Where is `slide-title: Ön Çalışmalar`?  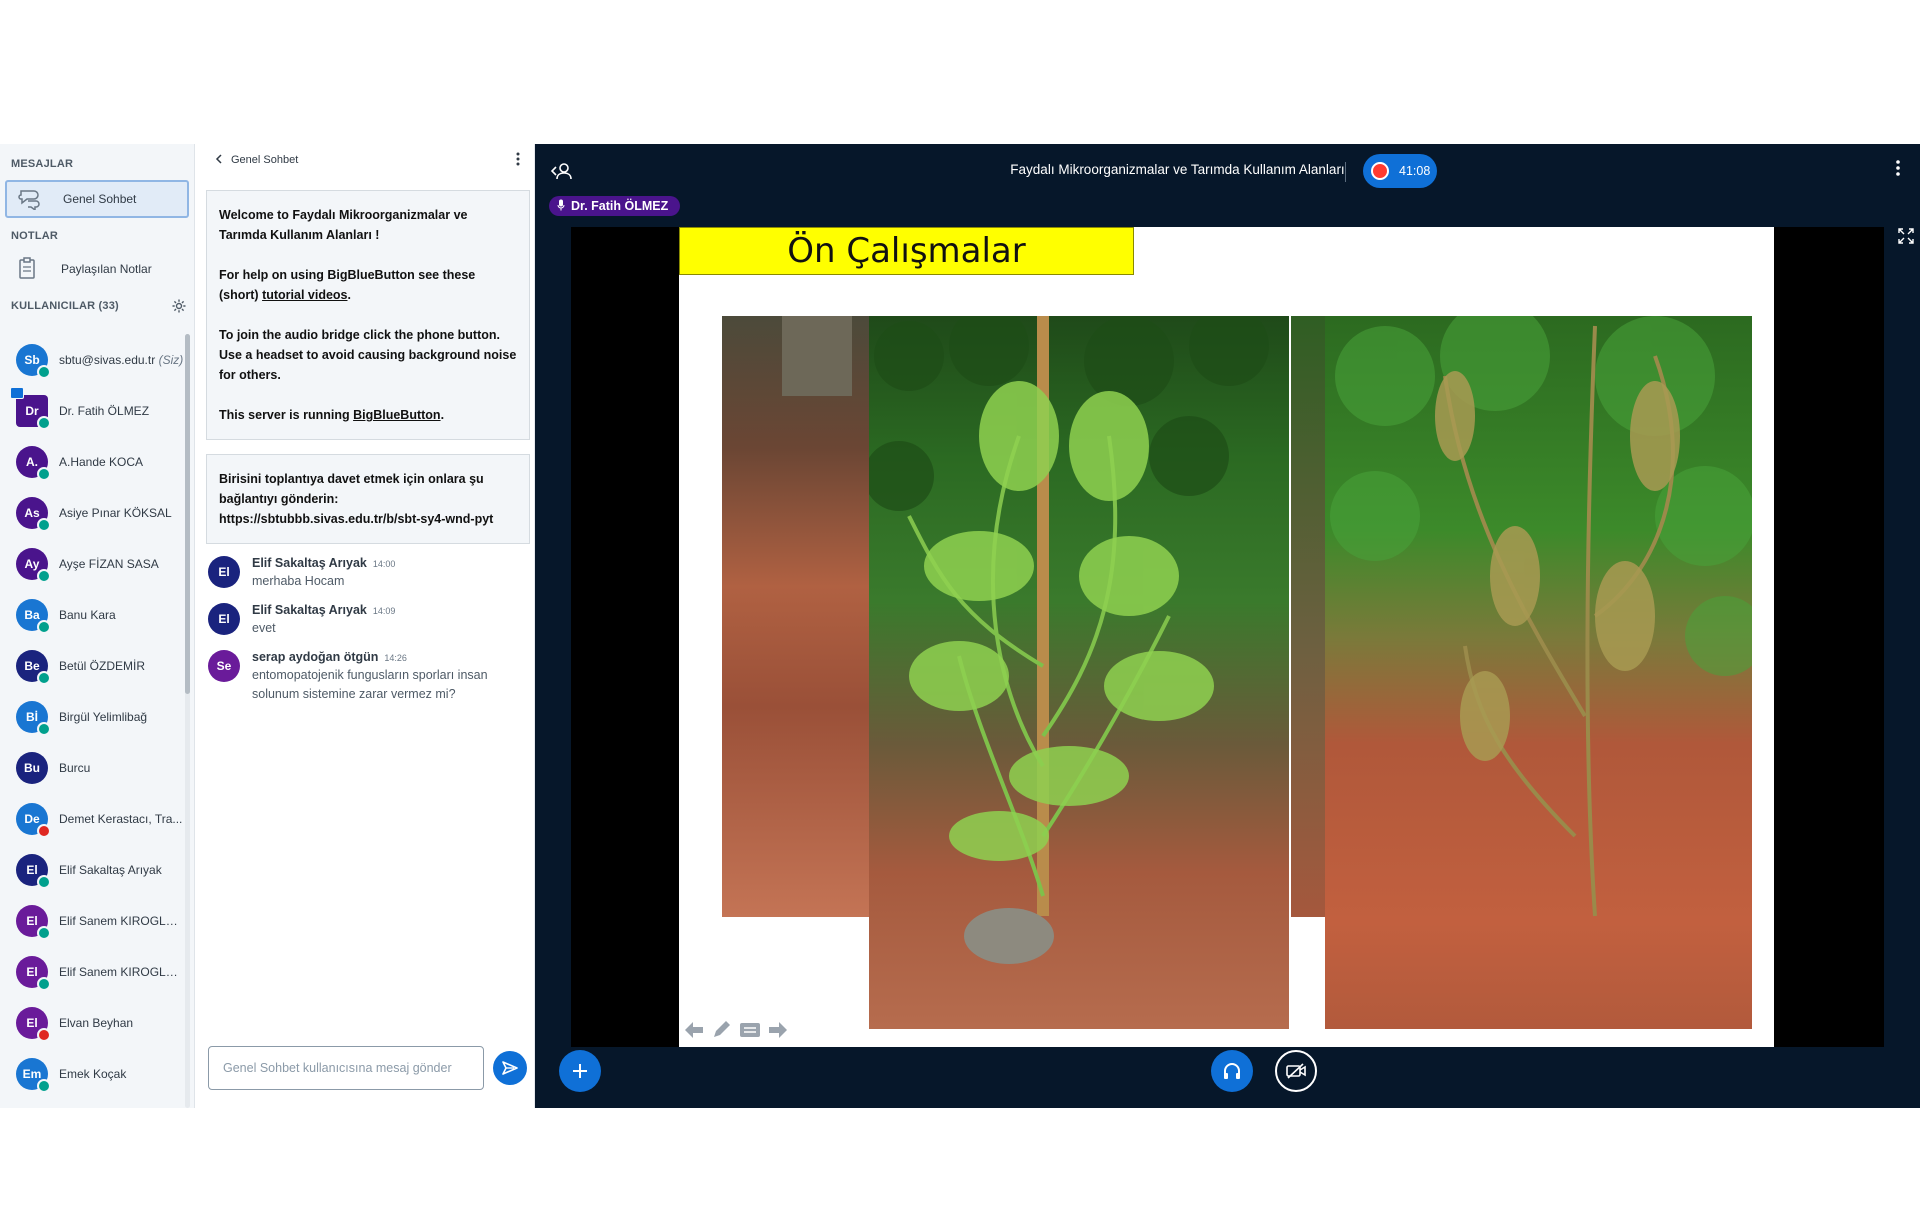 slide-title: Ön Çalışmalar is located at coordinates (906, 251).